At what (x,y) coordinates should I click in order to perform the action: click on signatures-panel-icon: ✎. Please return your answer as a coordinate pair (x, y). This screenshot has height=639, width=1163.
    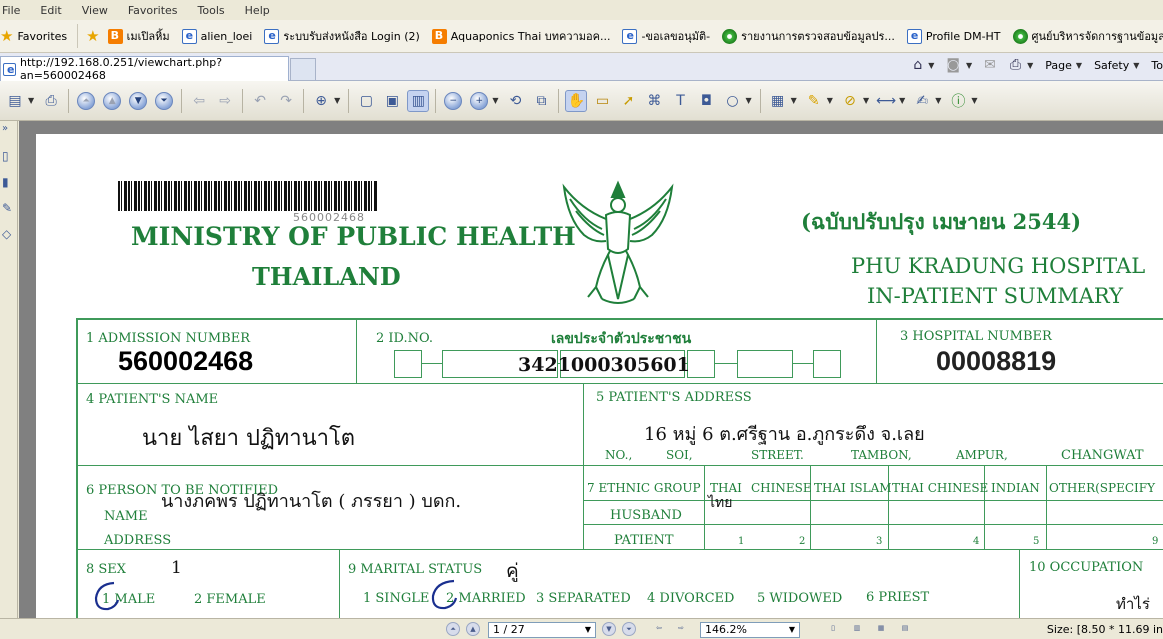
    Looking at the image, I should click on (9, 210).